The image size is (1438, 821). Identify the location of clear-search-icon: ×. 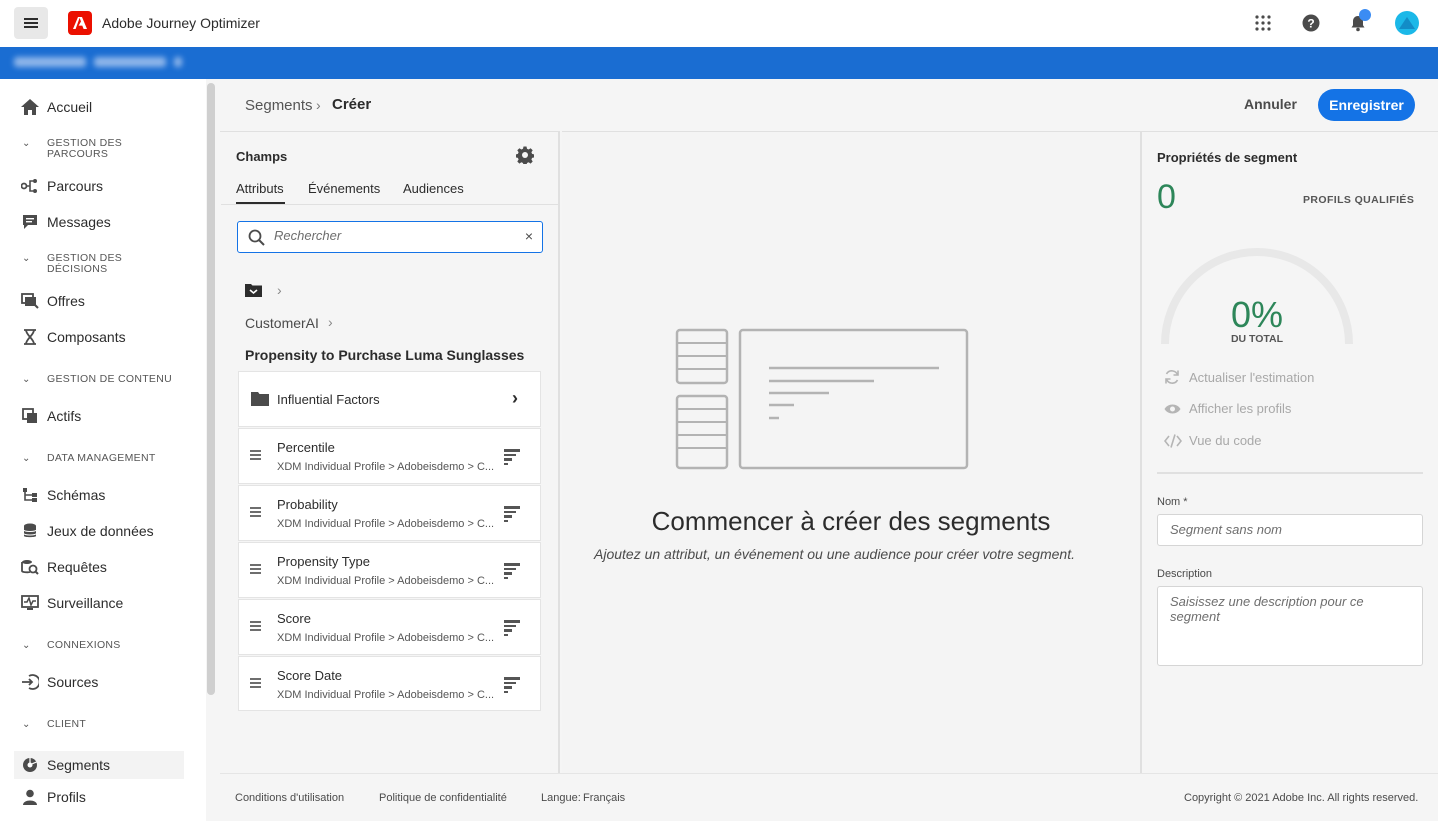
(529, 236).